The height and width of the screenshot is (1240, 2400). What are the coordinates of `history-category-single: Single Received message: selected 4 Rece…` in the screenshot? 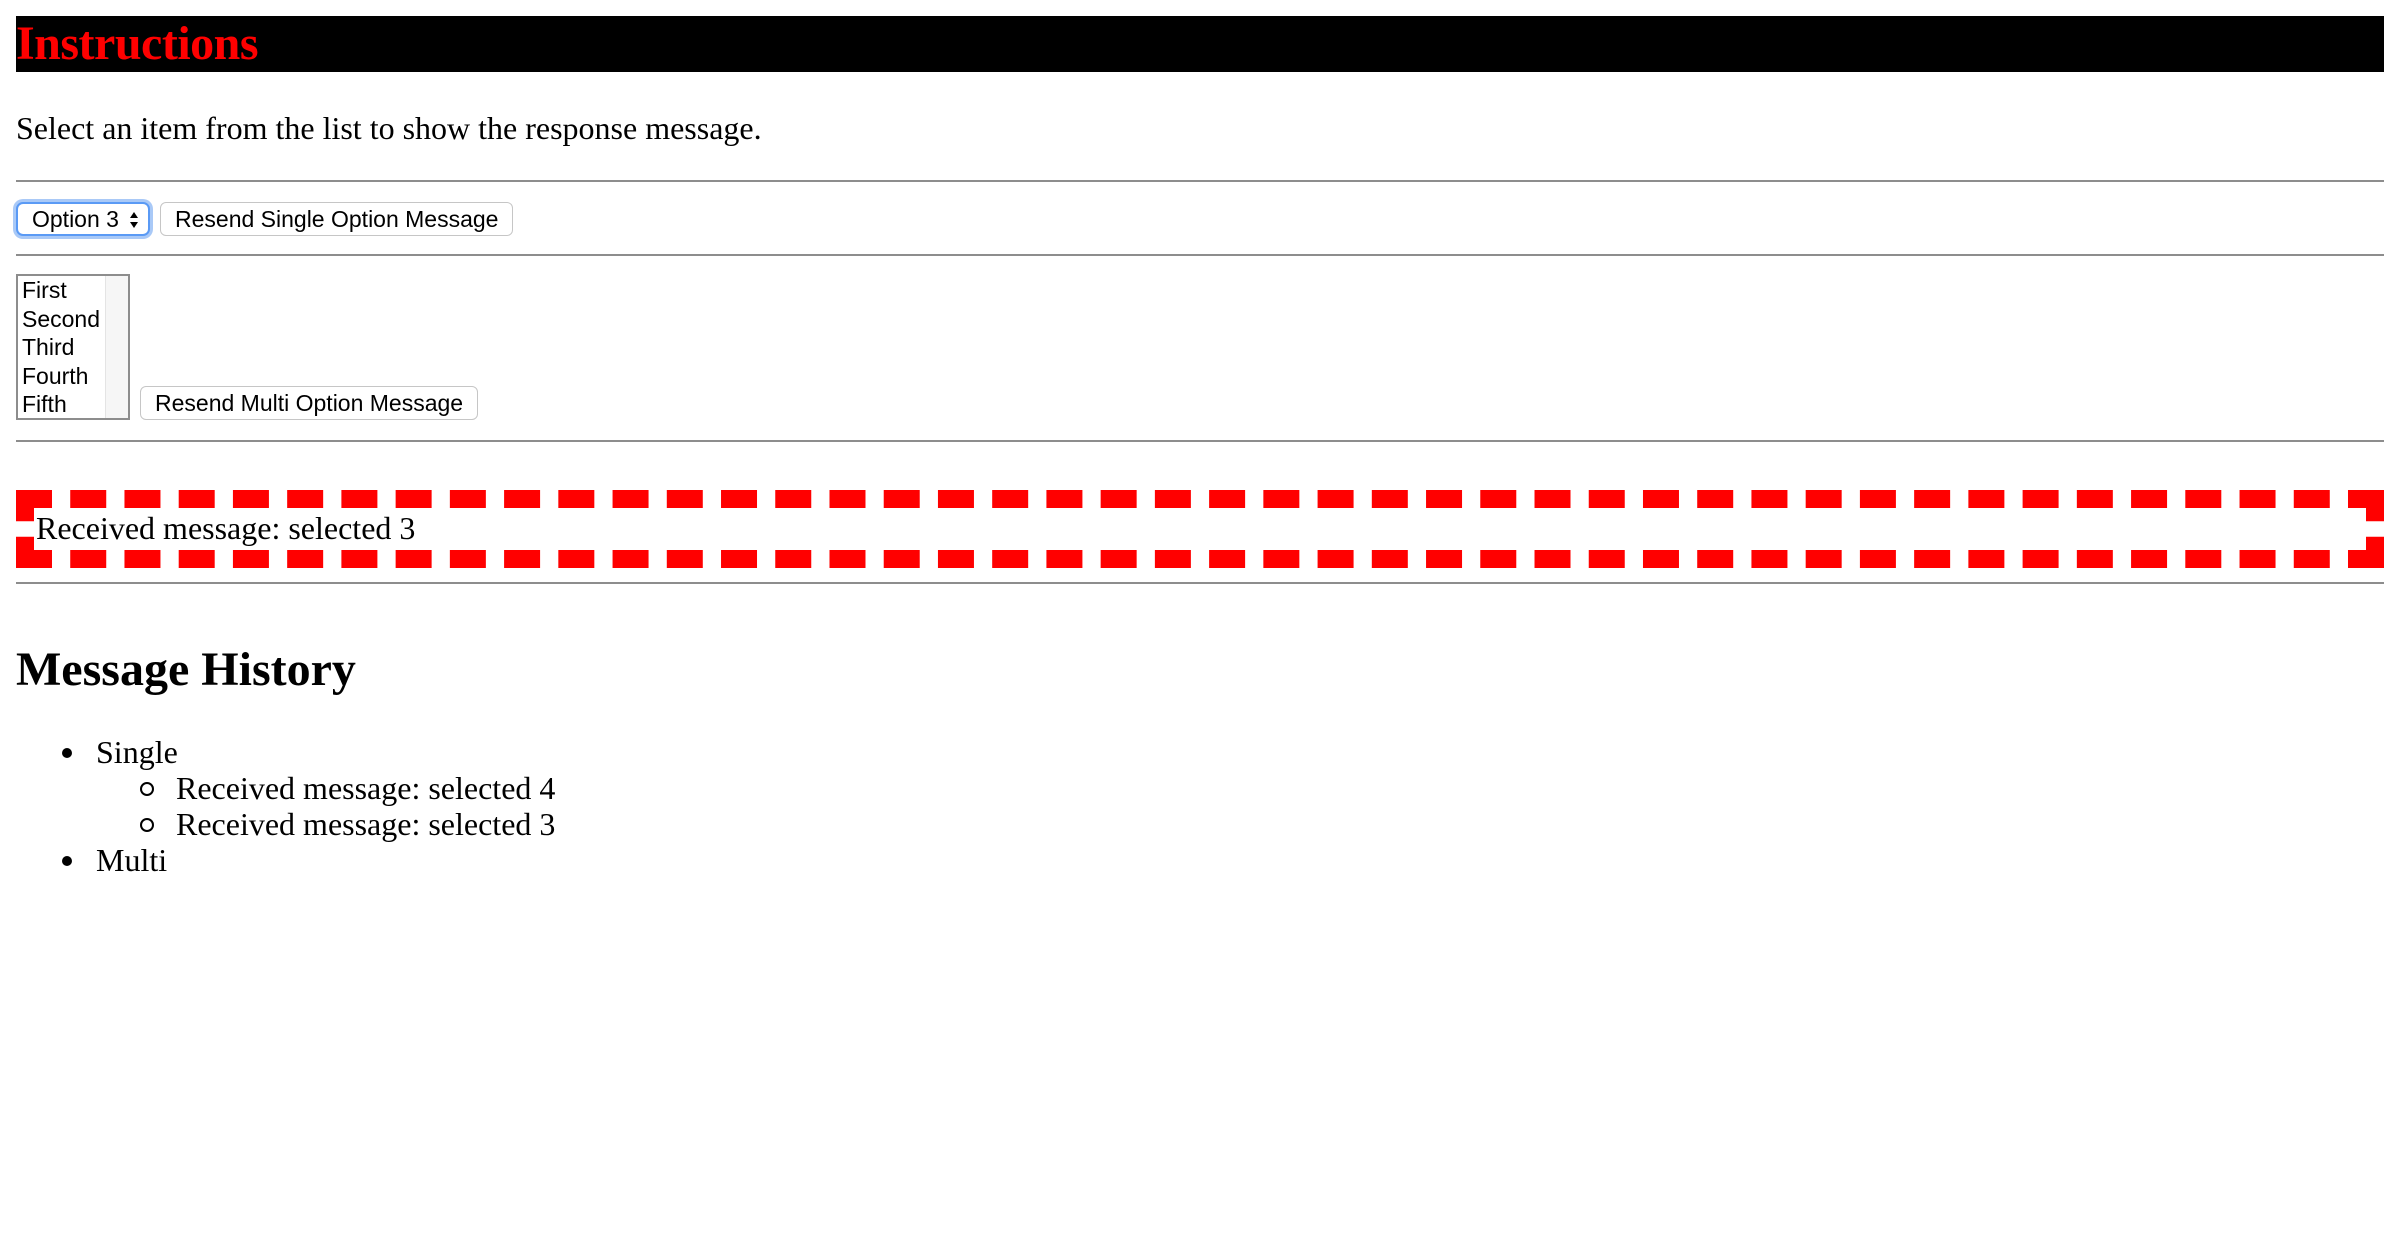 It's located at (285, 788).